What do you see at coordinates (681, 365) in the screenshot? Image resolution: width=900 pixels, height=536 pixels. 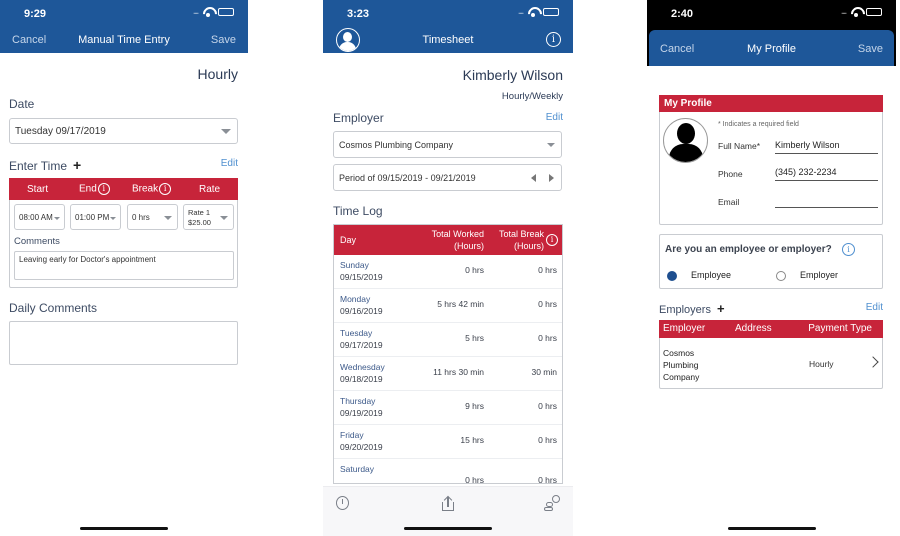 I see `employer-name: Cosmos Plumbing Company` at bounding box center [681, 365].